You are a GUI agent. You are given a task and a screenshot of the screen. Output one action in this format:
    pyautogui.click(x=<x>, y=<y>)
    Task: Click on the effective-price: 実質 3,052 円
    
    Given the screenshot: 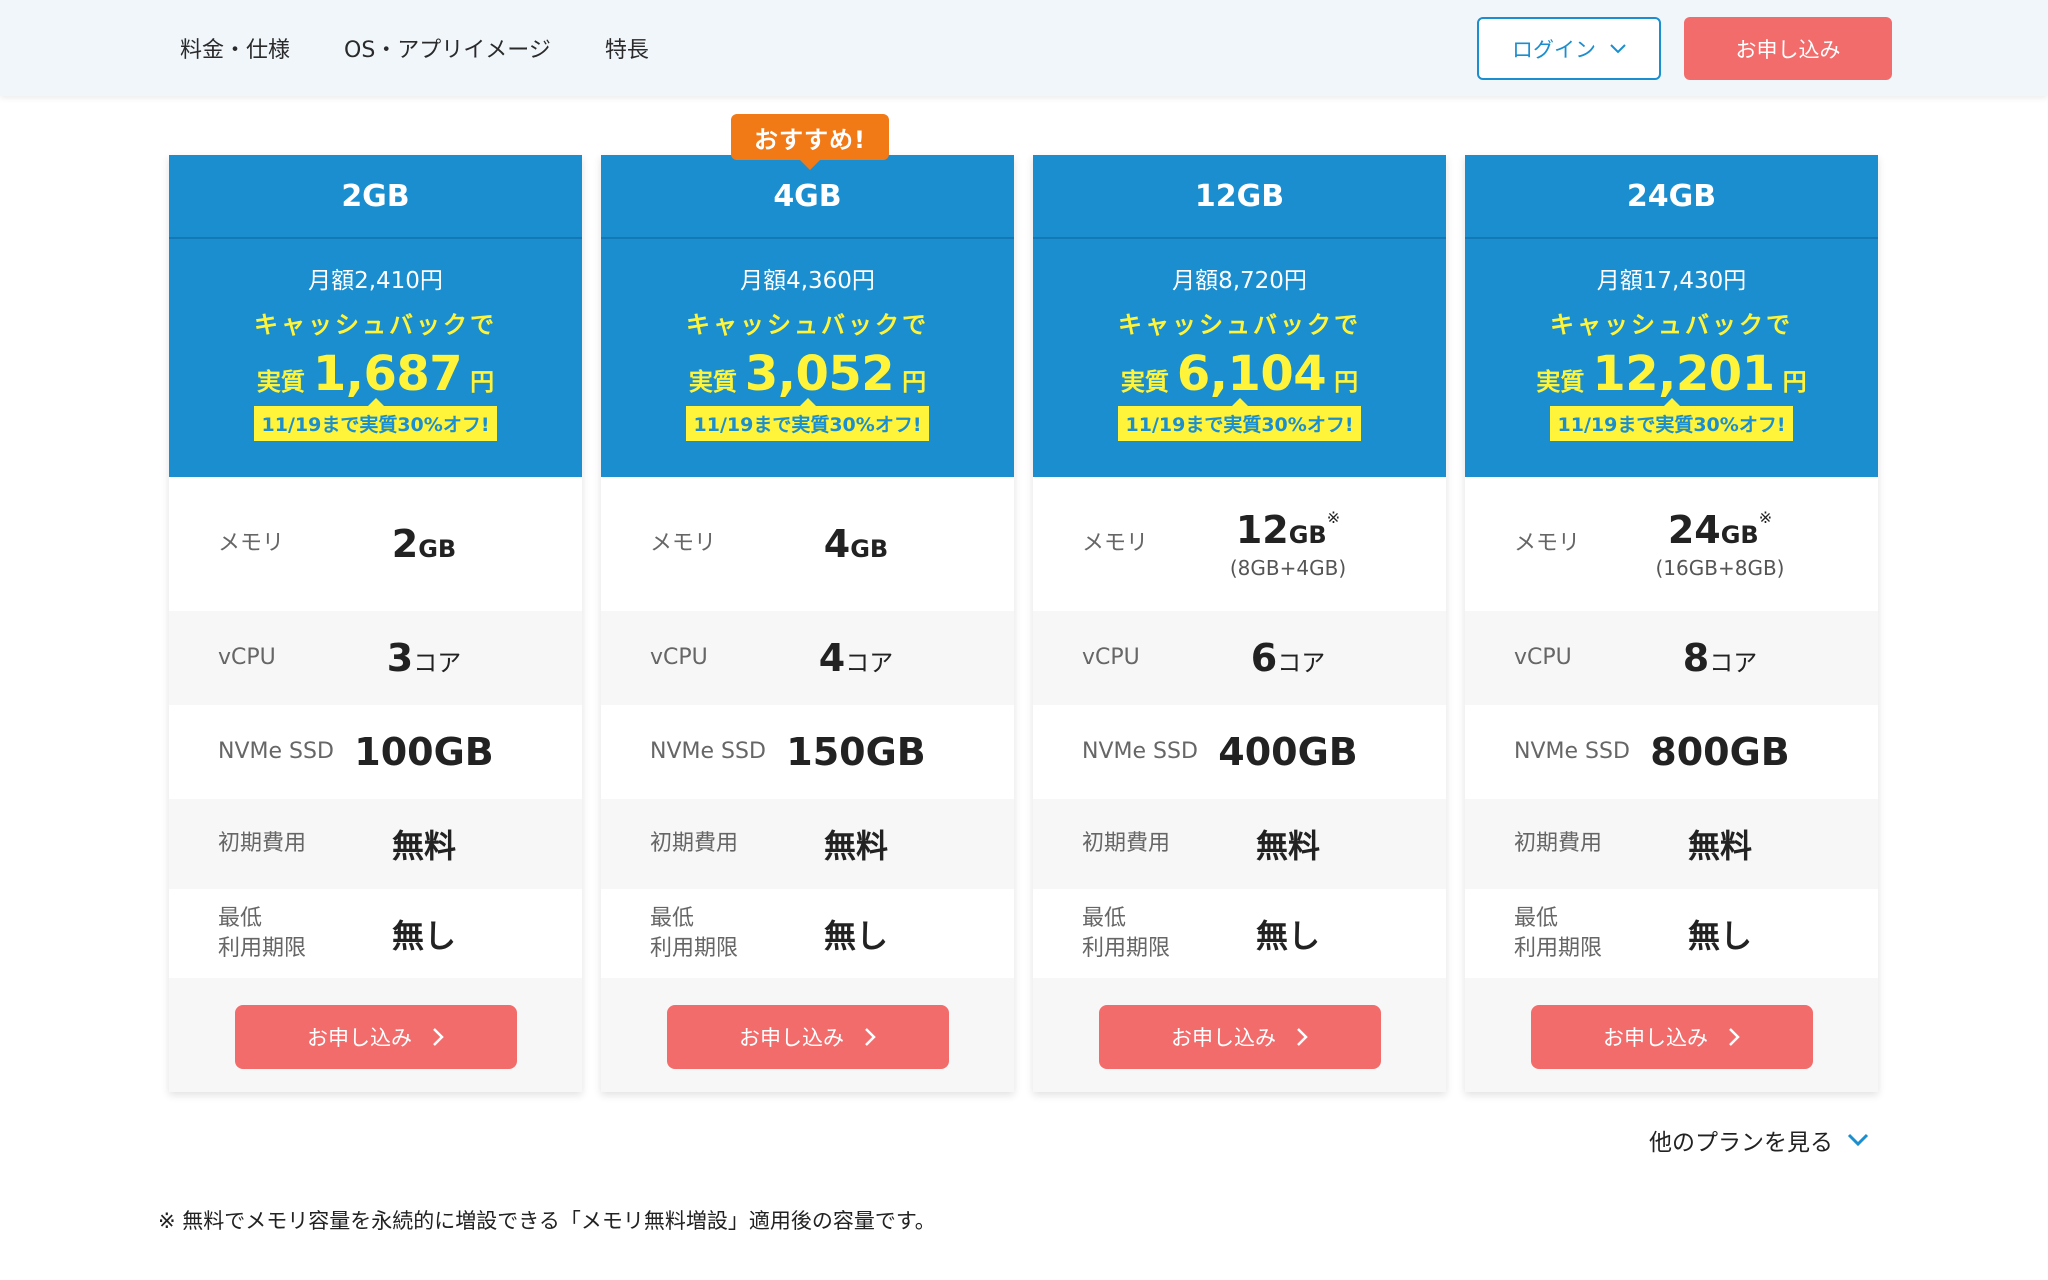 What is the action you would take?
    pyautogui.click(x=807, y=374)
    